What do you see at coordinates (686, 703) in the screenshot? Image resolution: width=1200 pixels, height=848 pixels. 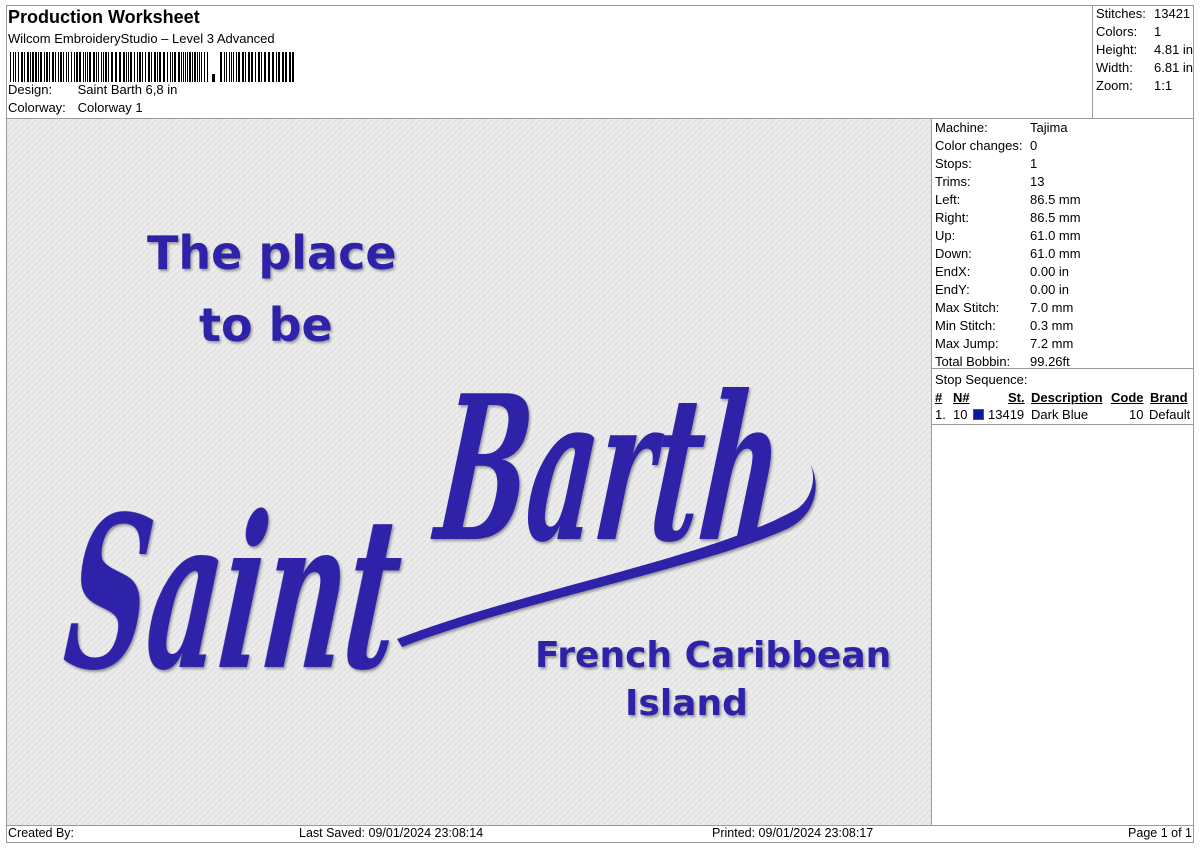 I see `design-line-4: Island` at bounding box center [686, 703].